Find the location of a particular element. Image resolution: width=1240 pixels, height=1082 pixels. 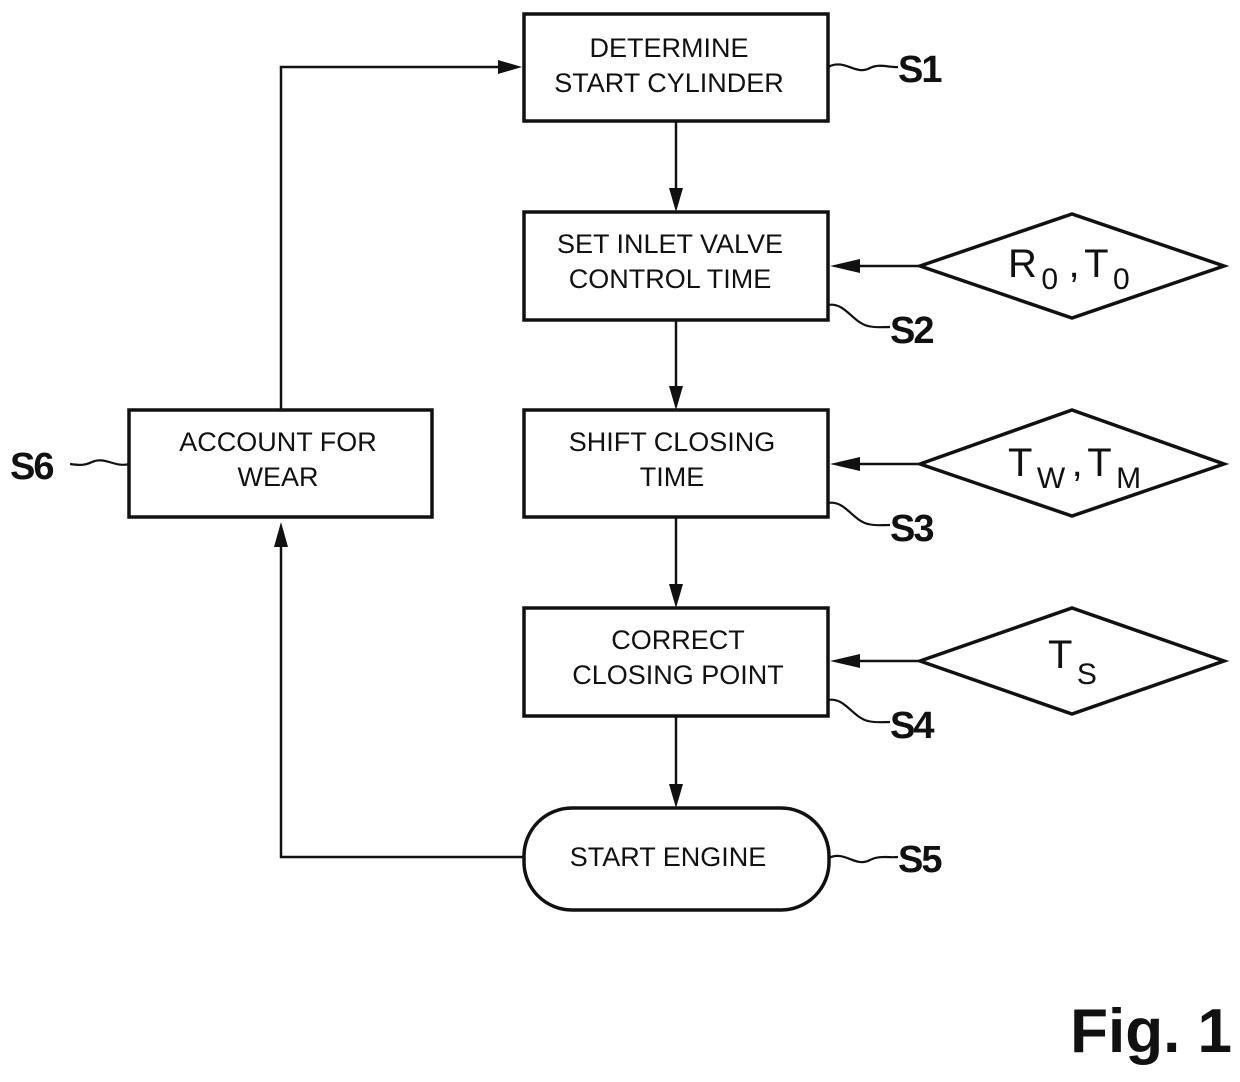

step-s3: SHIFT CLOSING TIME S3 is located at coordinates (728, 479).